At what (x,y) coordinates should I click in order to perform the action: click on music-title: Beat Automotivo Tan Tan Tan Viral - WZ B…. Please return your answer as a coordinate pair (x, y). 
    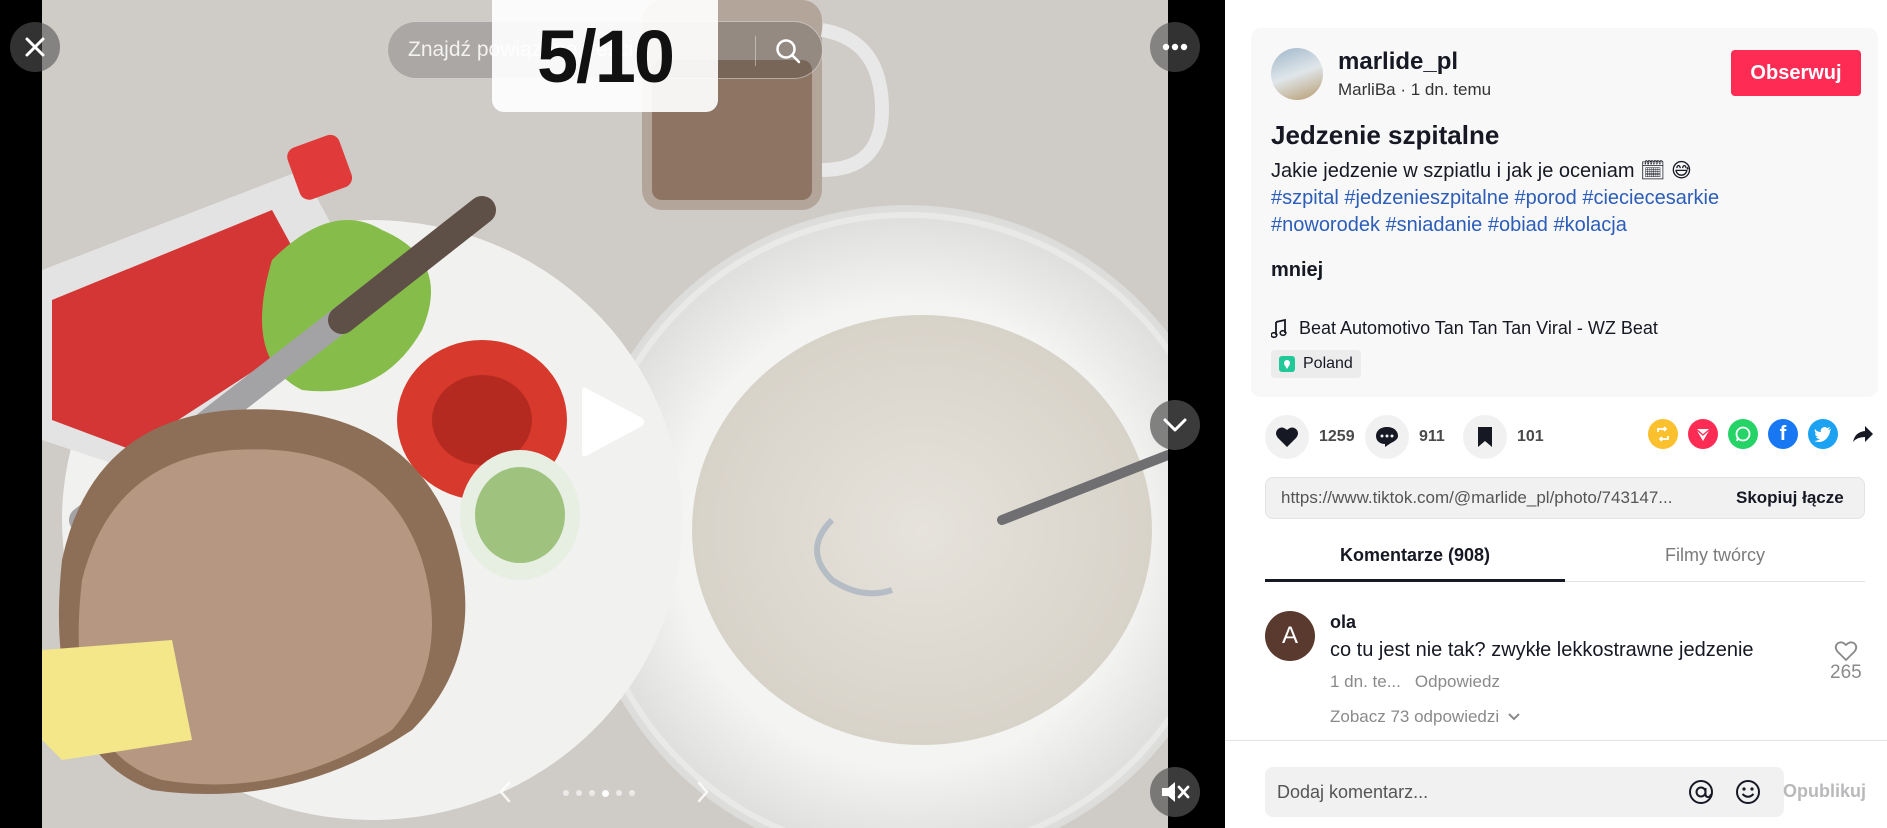
    Looking at the image, I should click on (1478, 328).